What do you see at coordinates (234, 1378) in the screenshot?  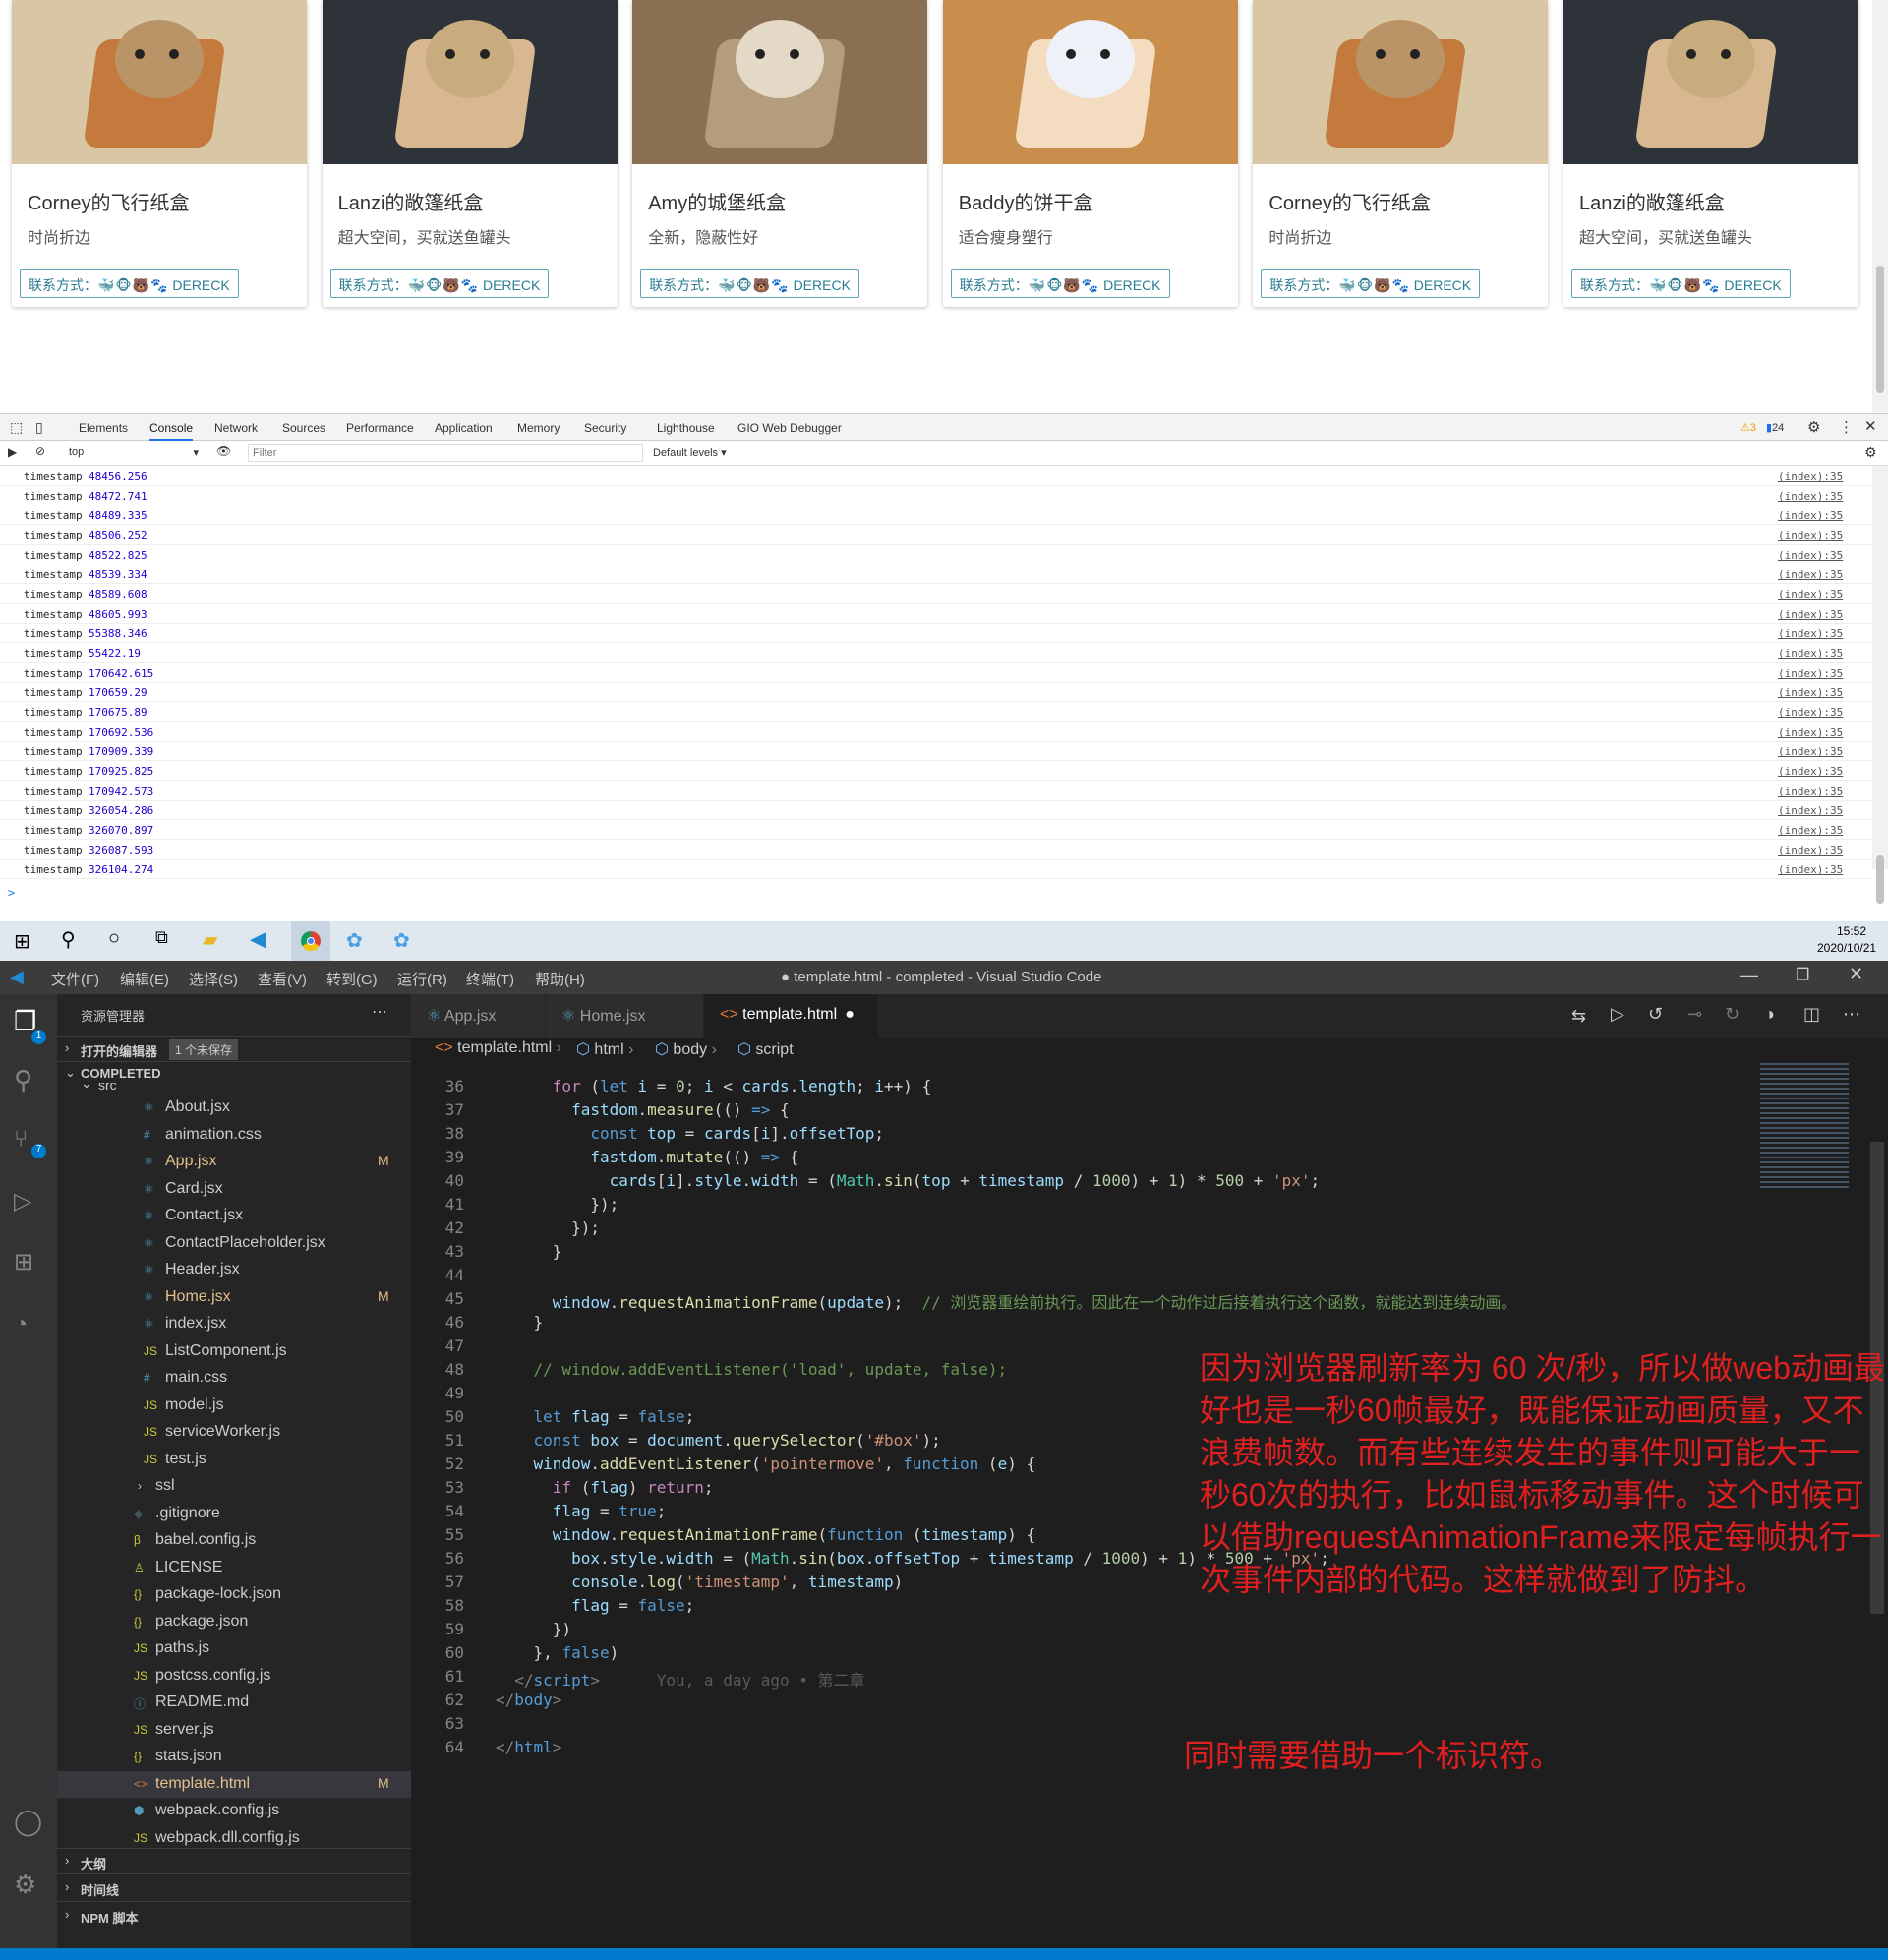 I see `file-item: # main.css` at bounding box center [234, 1378].